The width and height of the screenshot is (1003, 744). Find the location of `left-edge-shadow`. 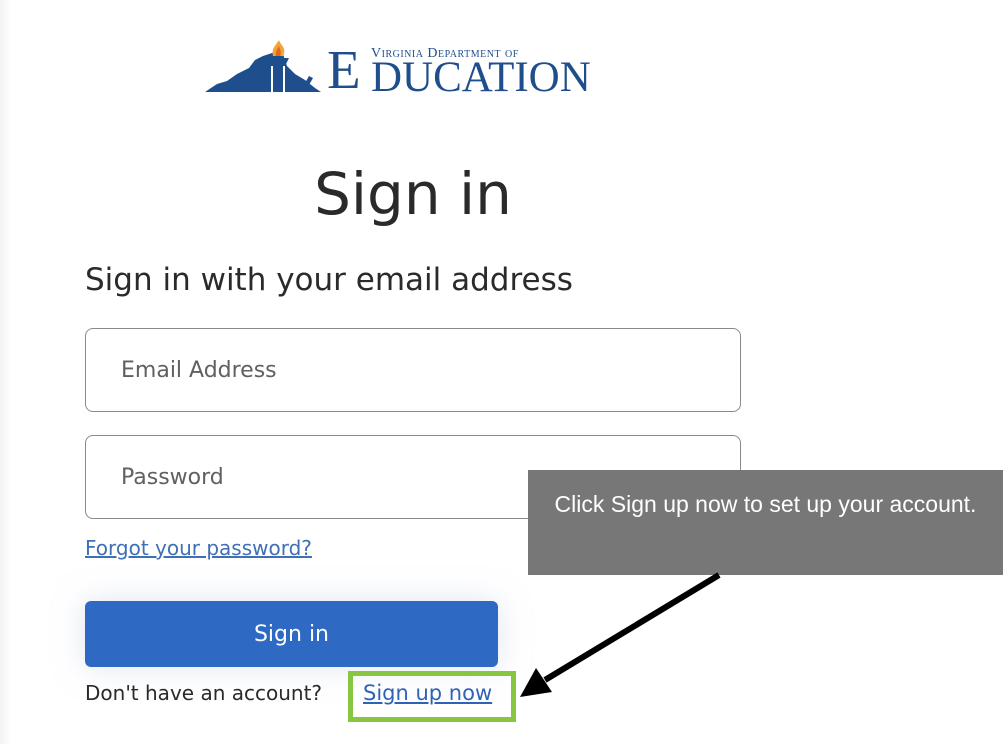

left-edge-shadow is located at coordinates (6, 372).